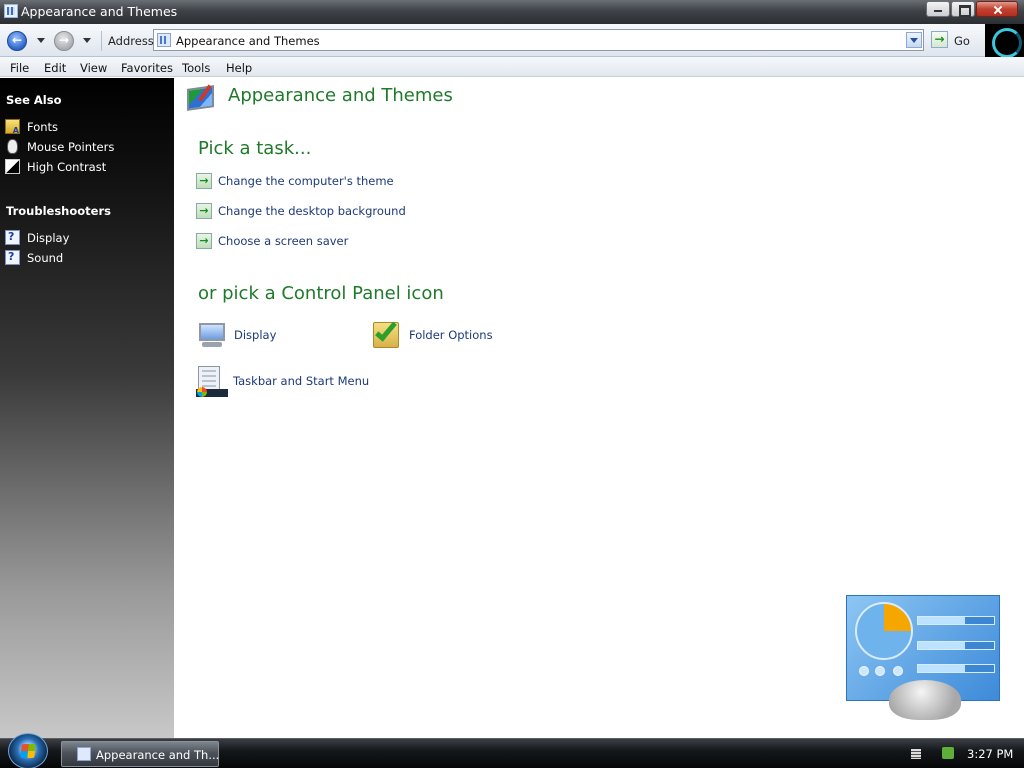 The width and height of the screenshot is (1024, 768). I want to click on forward-button: →, so click(64, 41).